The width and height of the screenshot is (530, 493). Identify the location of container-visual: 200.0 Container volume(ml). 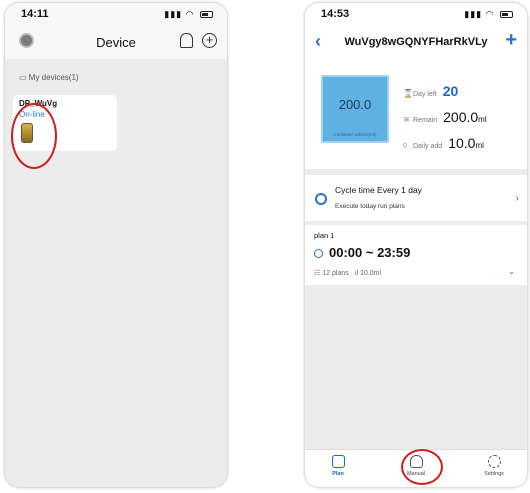
(355, 109).